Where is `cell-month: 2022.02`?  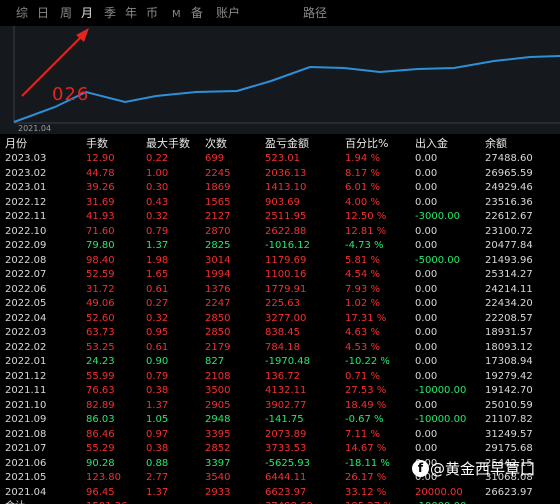 cell-month: 2022.02 is located at coordinates (26, 347).